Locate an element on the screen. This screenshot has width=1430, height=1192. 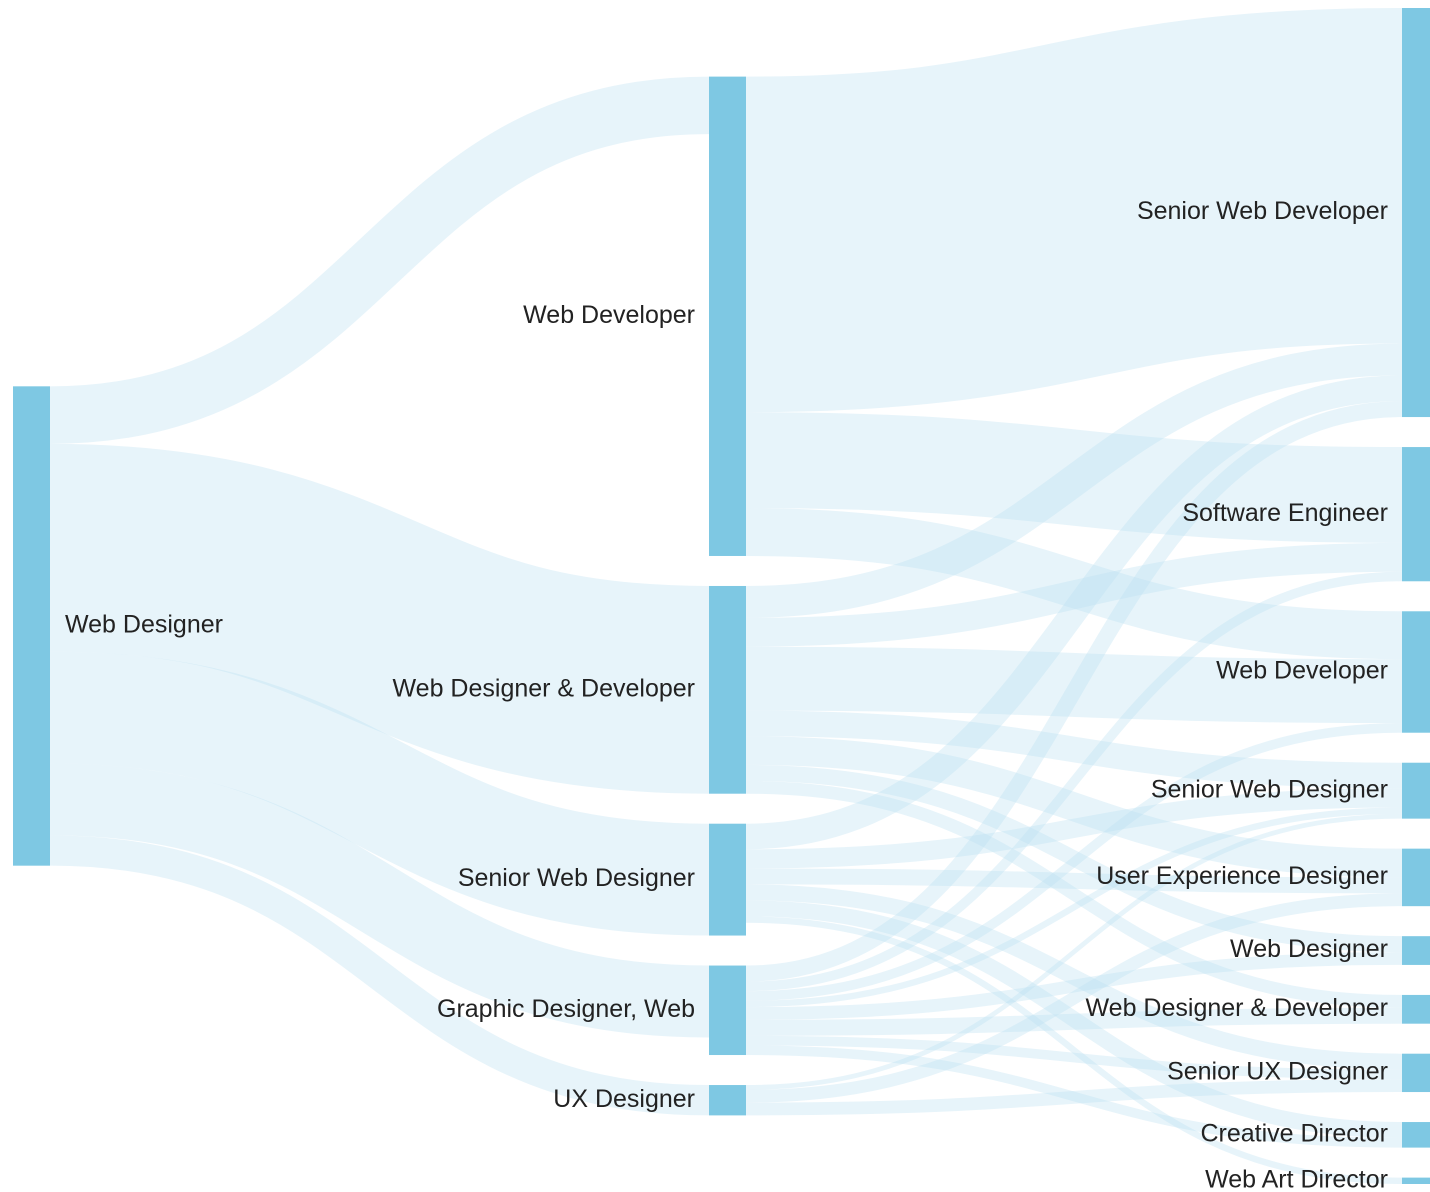
node-ux1 is located at coordinates (727, 1100).